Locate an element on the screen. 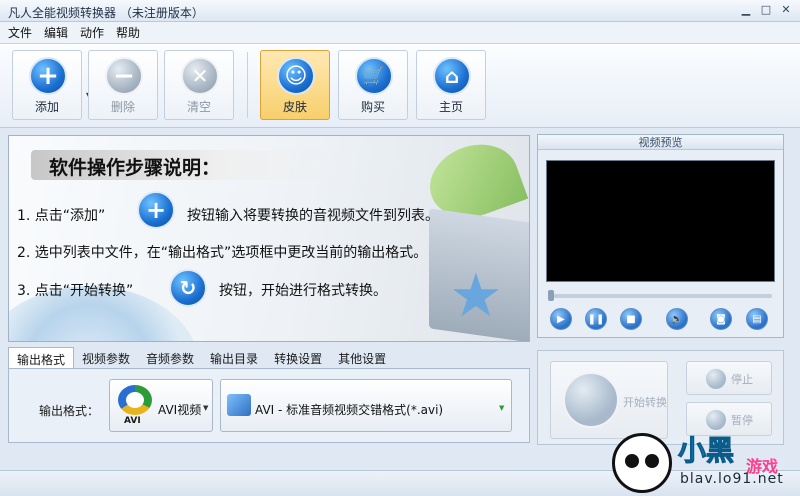 This screenshot has height=496, width=800. tab-audio-params: 音频参数 is located at coordinates (170, 358).